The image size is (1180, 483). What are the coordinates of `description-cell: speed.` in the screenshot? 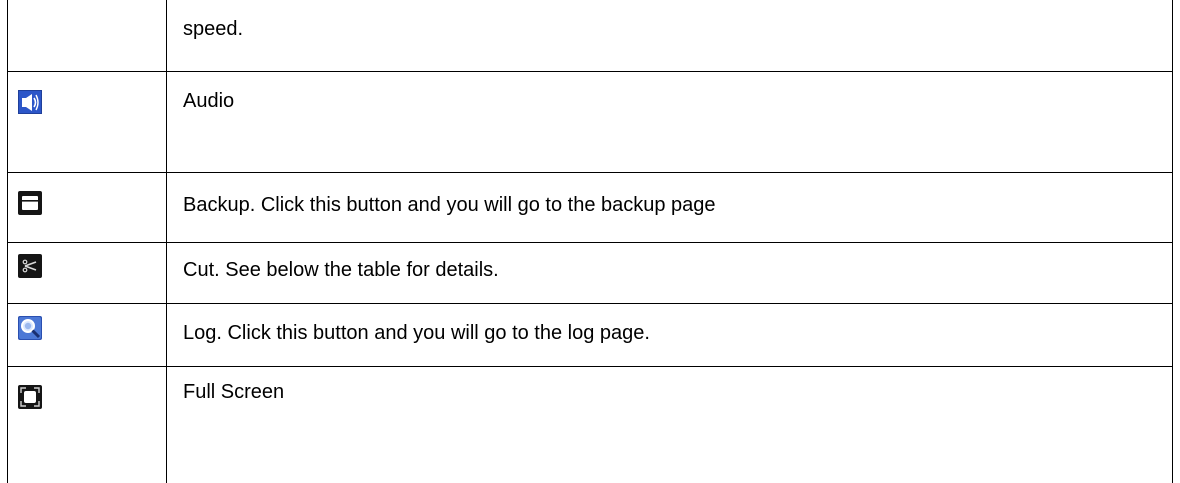 It's located at (669, 36).